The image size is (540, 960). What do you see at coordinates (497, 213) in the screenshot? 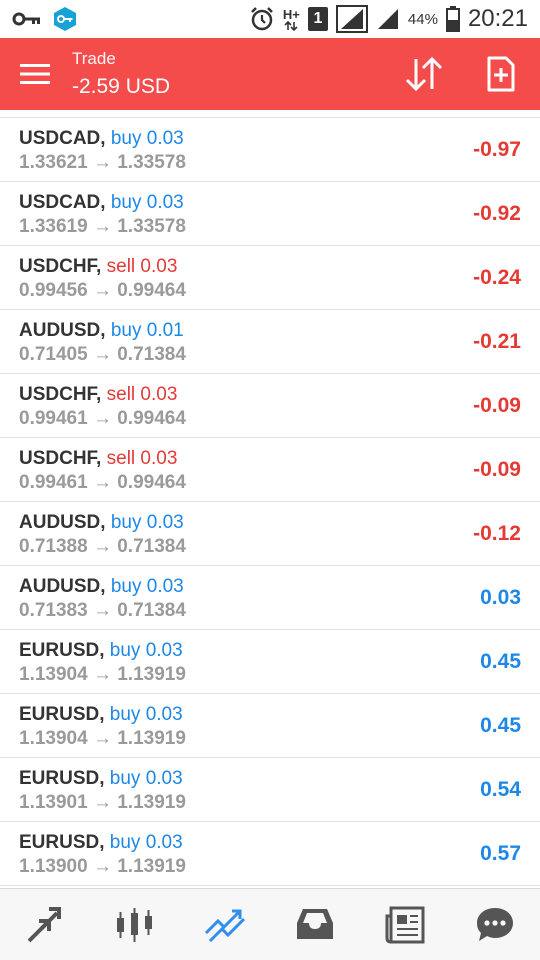
I see `position-profit: -0.92` at bounding box center [497, 213].